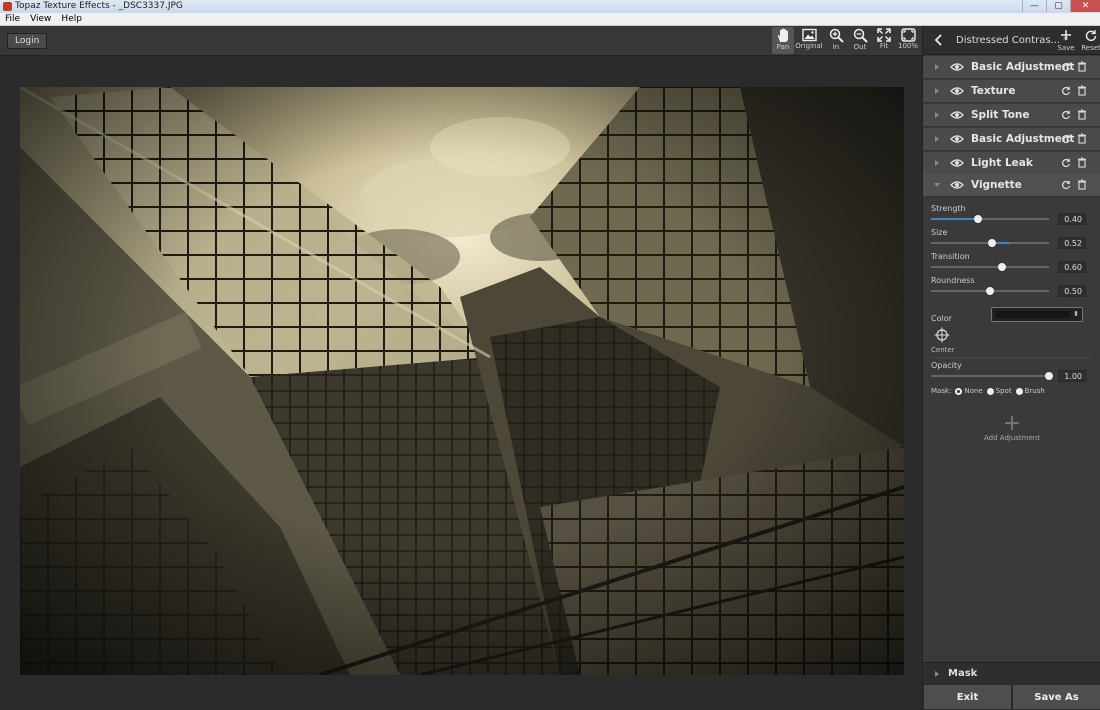  I want to click on transition-value: 0.60, so click(1072, 267).